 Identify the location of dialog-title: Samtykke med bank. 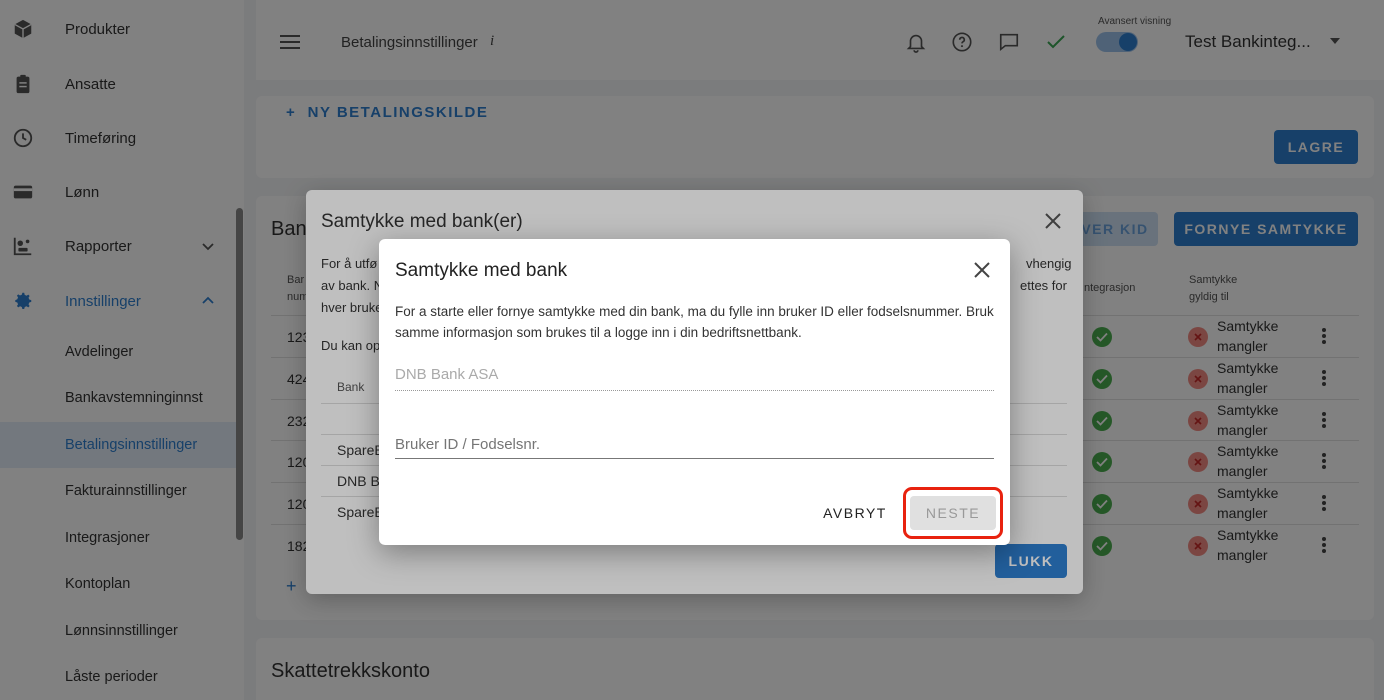
(481, 270).